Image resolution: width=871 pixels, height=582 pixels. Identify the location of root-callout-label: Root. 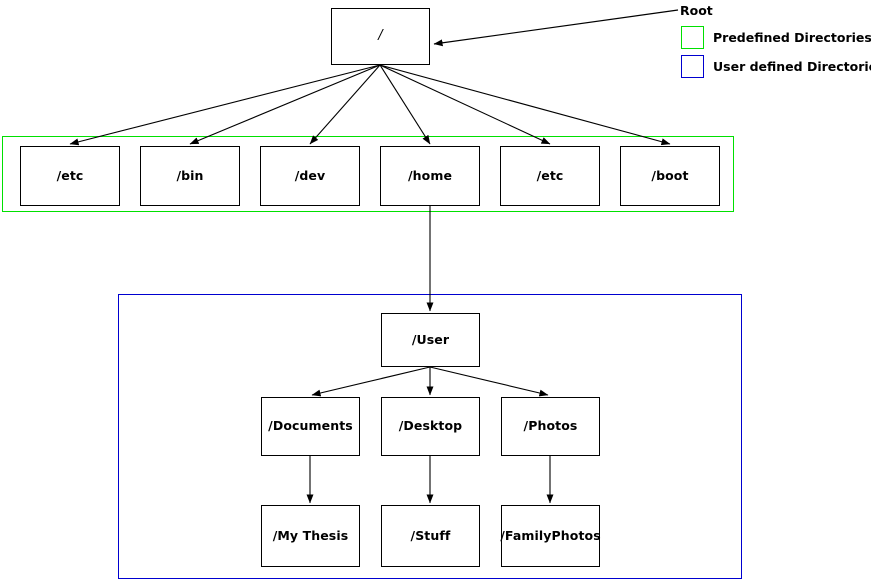
(696, 10).